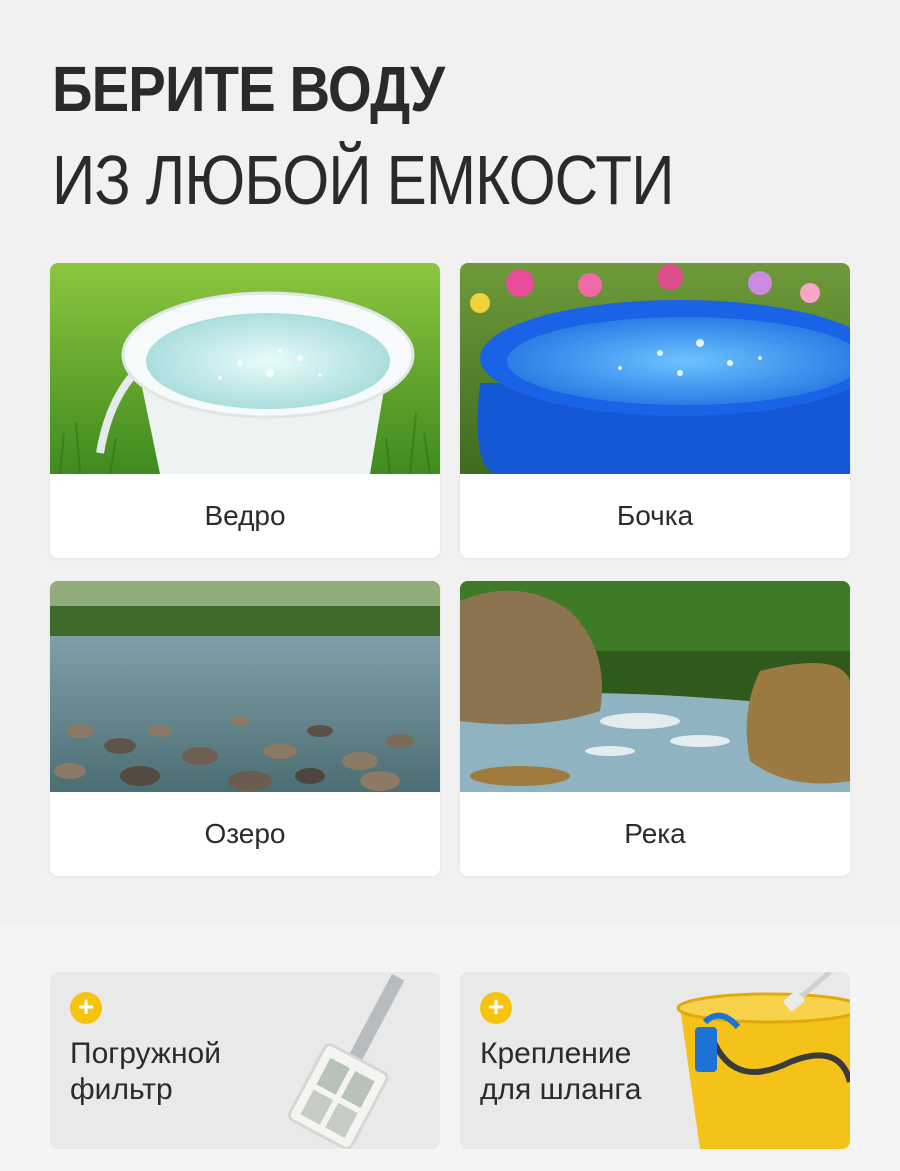  What do you see at coordinates (655, 515) in the screenshot?
I see `source-label: Бочка` at bounding box center [655, 515].